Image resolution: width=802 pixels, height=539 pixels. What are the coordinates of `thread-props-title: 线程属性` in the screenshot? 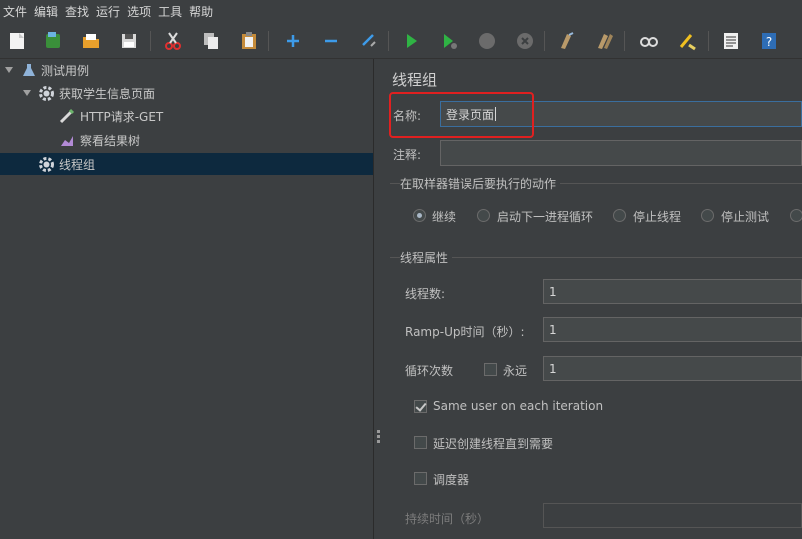 It's located at (426, 257).